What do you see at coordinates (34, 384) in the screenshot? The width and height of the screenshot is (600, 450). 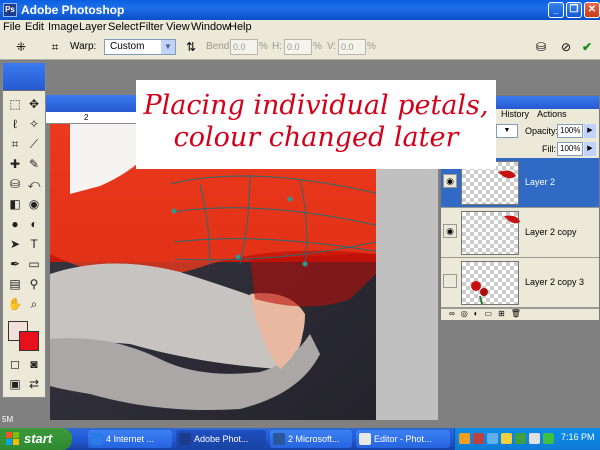 I see `jump-to-imageready-icon: ⇄` at bounding box center [34, 384].